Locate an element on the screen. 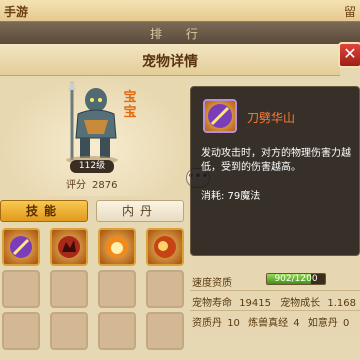 This screenshot has width=360, height=360. app-title: 手游 is located at coordinates (16, 12).